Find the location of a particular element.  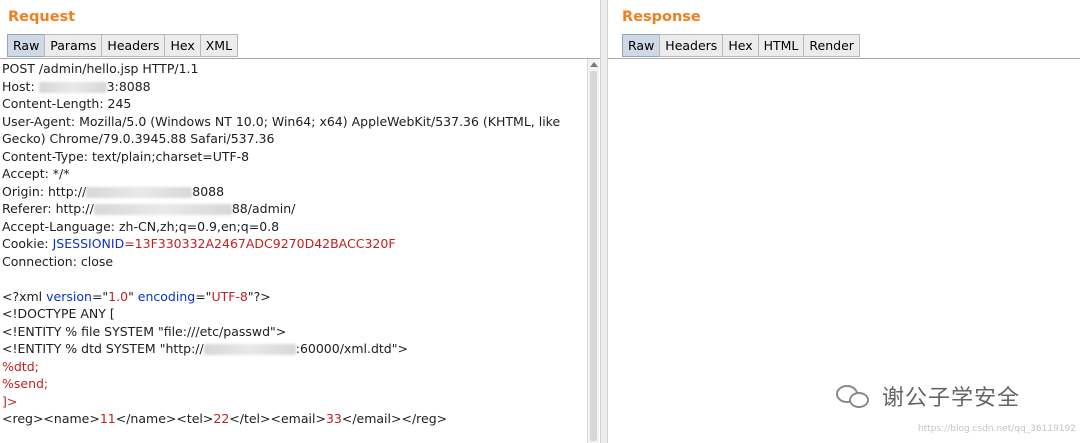

request-tab-raw: Raw is located at coordinates (26, 45).